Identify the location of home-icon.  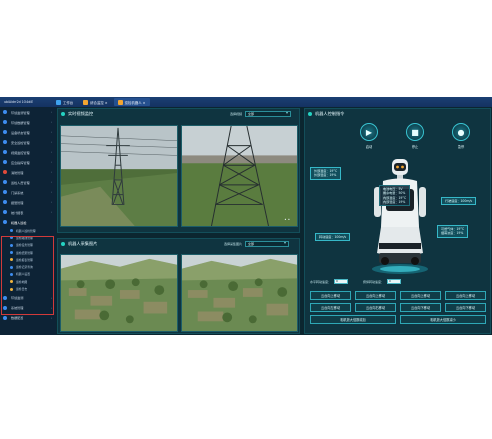
(58, 102).